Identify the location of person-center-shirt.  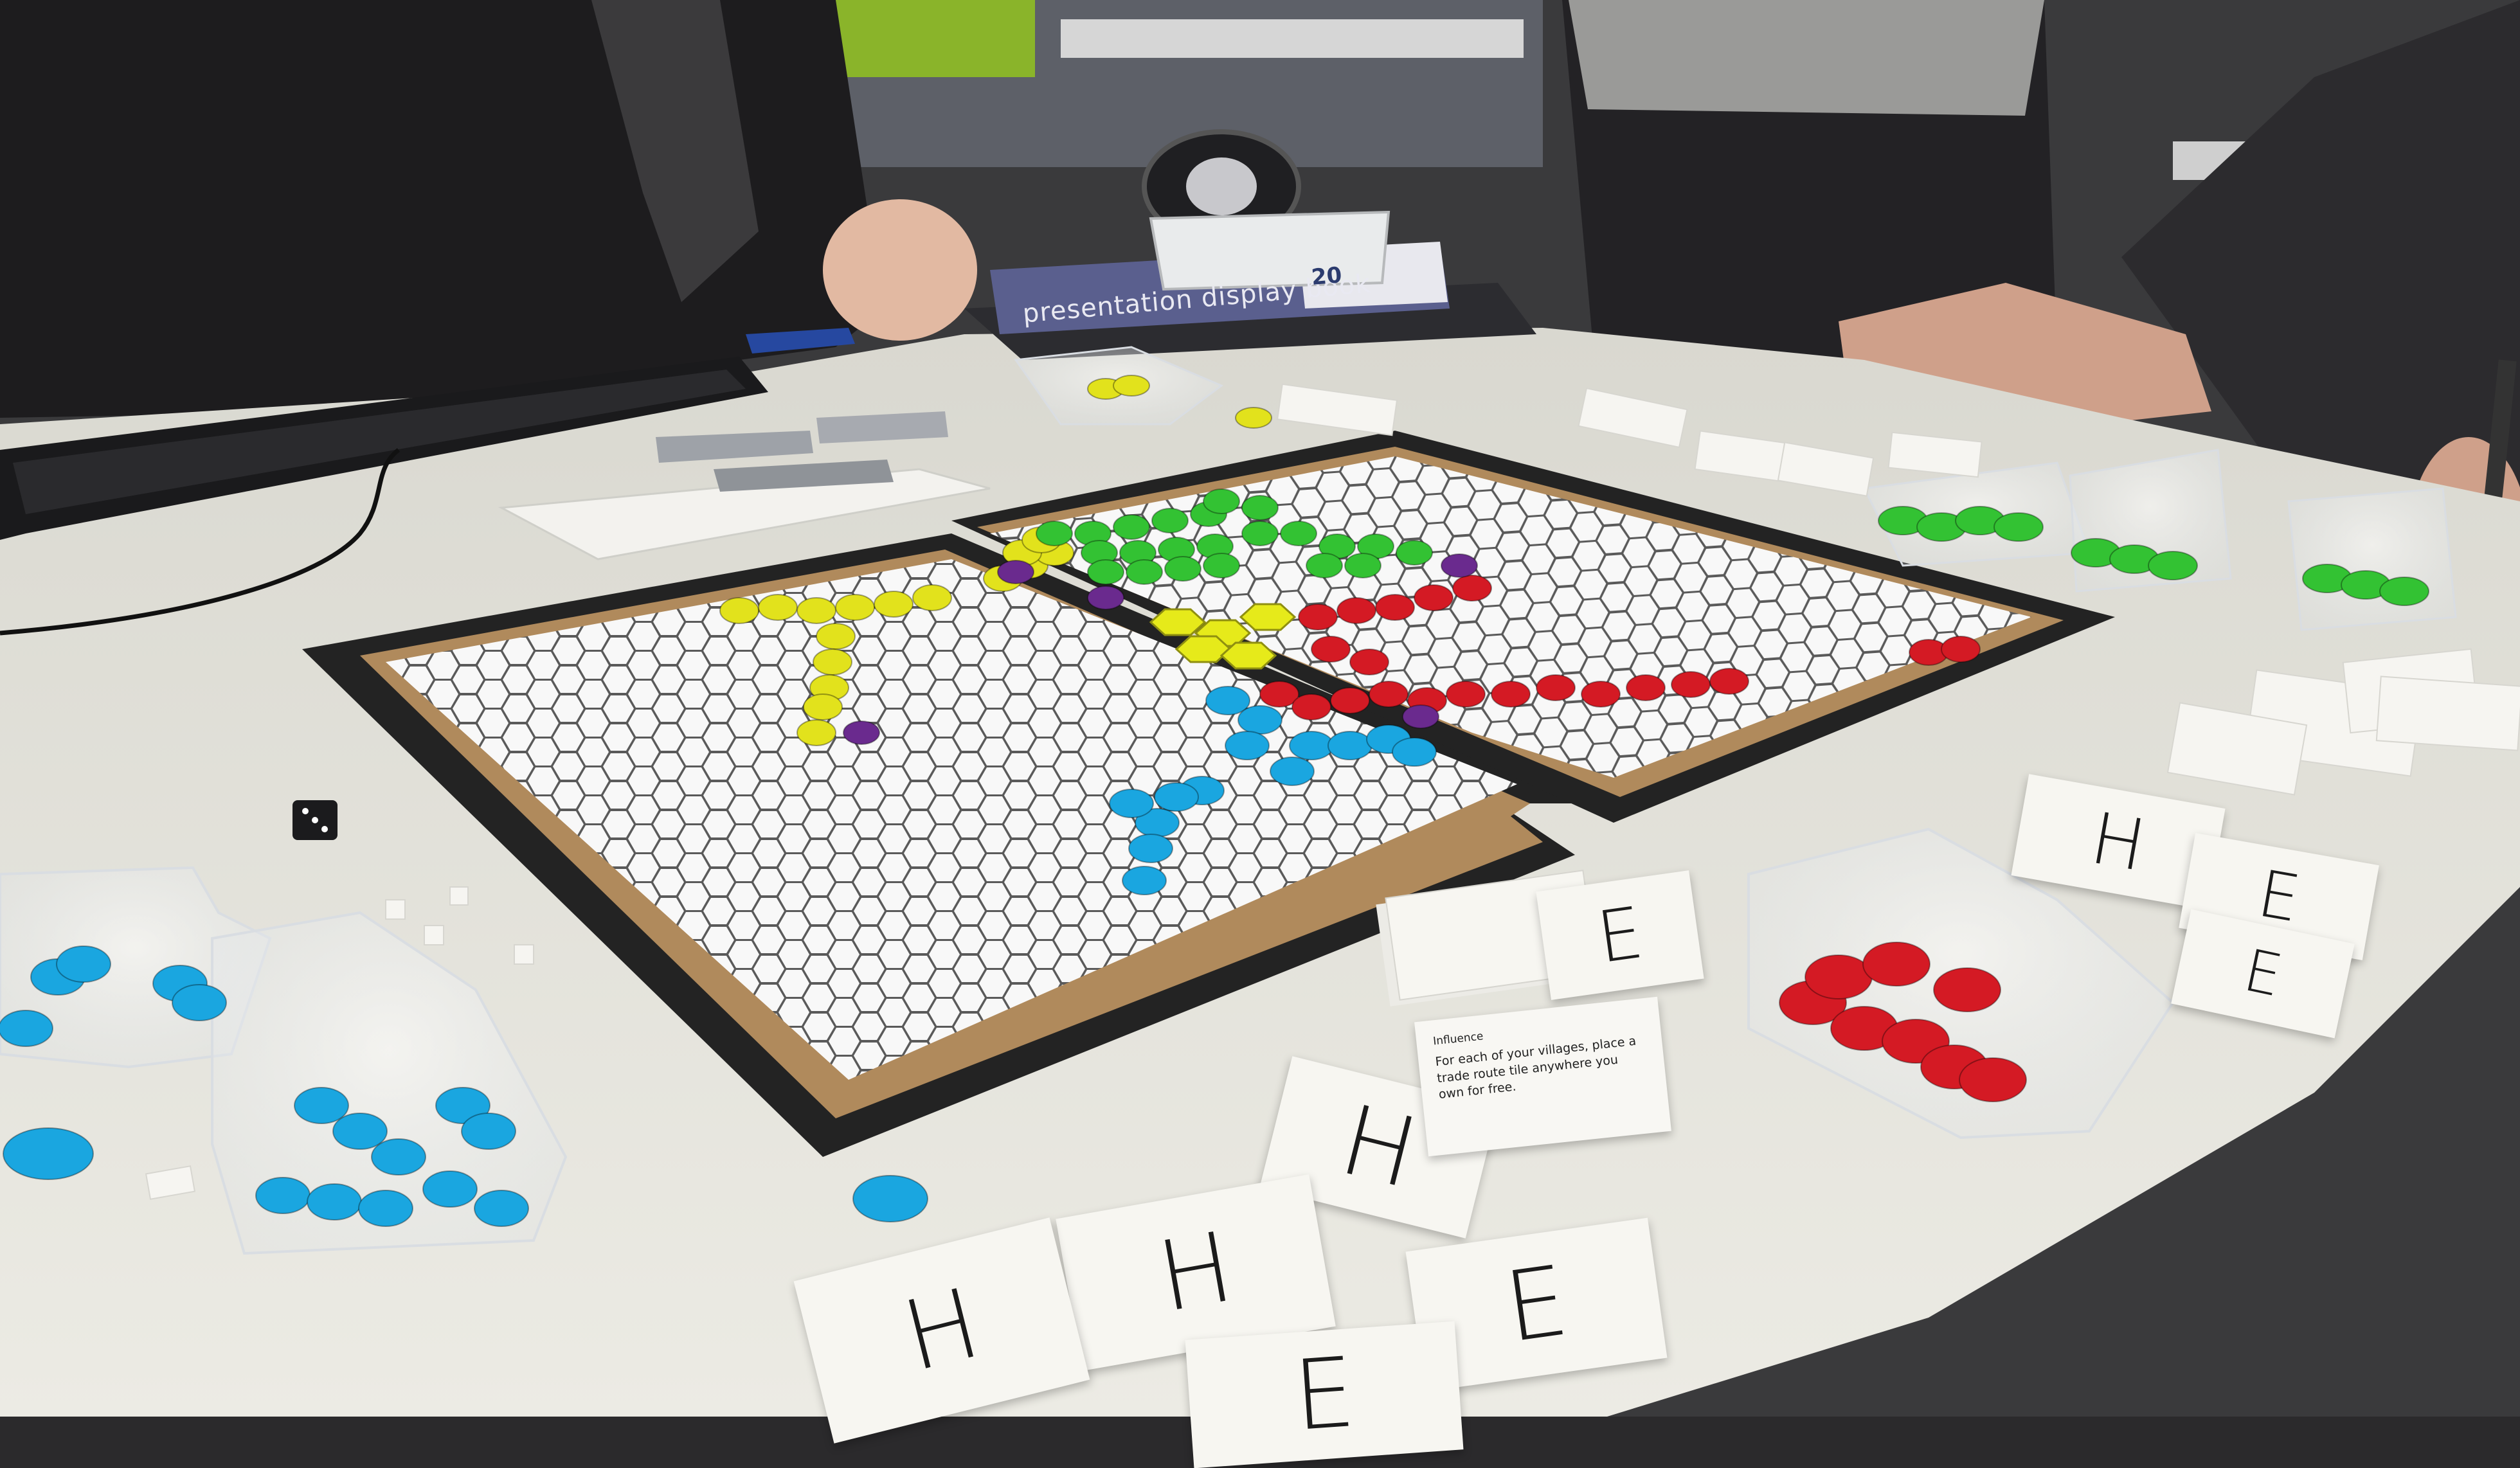
(1807, 58).